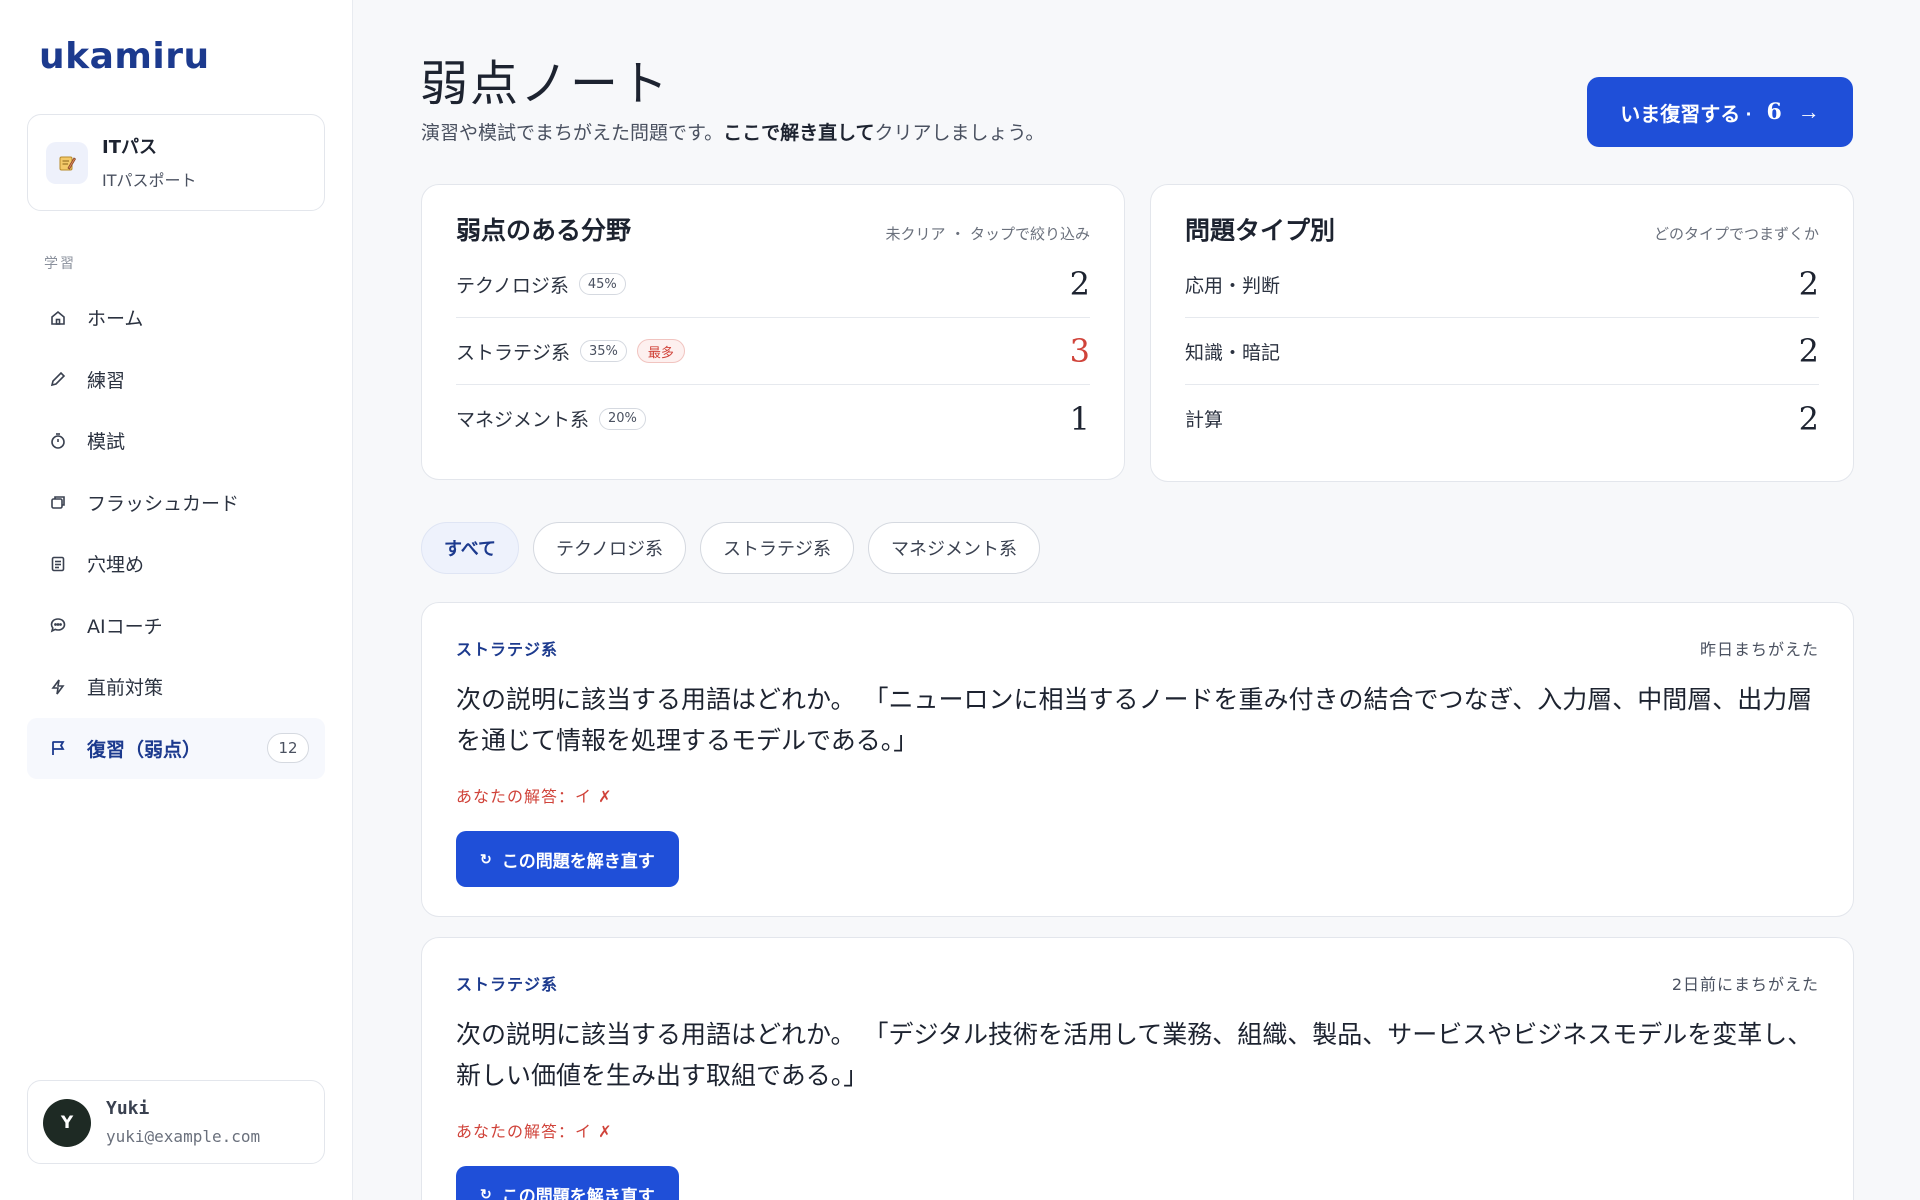 The height and width of the screenshot is (1200, 1920). I want to click on sidebar-item-label: 直前対策, so click(125, 688).